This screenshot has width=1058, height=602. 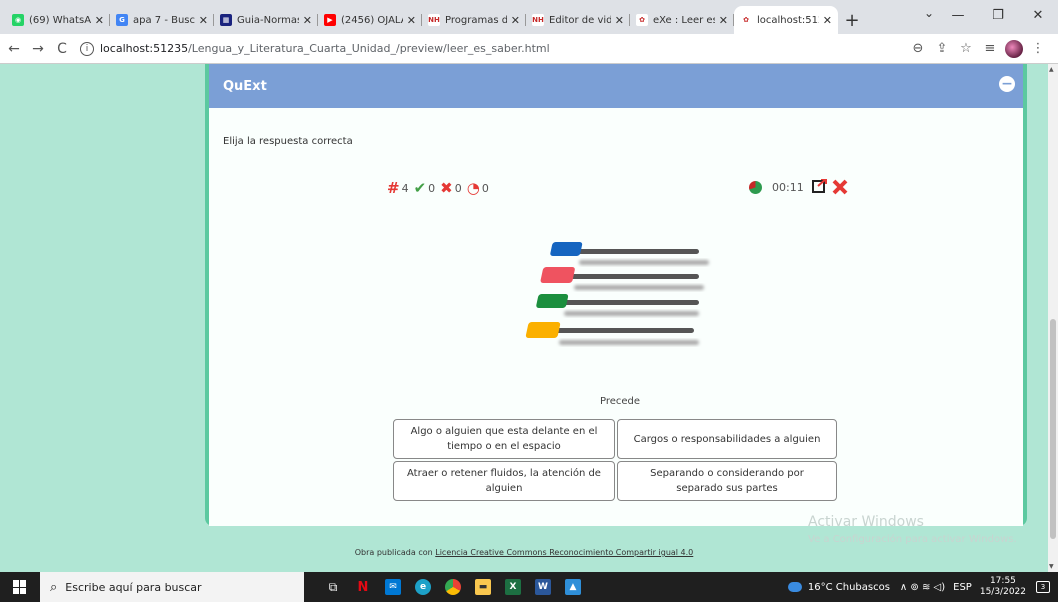 What do you see at coordinates (788, 187) in the screenshot?
I see `timer-value: 00:11` at bounding box center [788, 187].